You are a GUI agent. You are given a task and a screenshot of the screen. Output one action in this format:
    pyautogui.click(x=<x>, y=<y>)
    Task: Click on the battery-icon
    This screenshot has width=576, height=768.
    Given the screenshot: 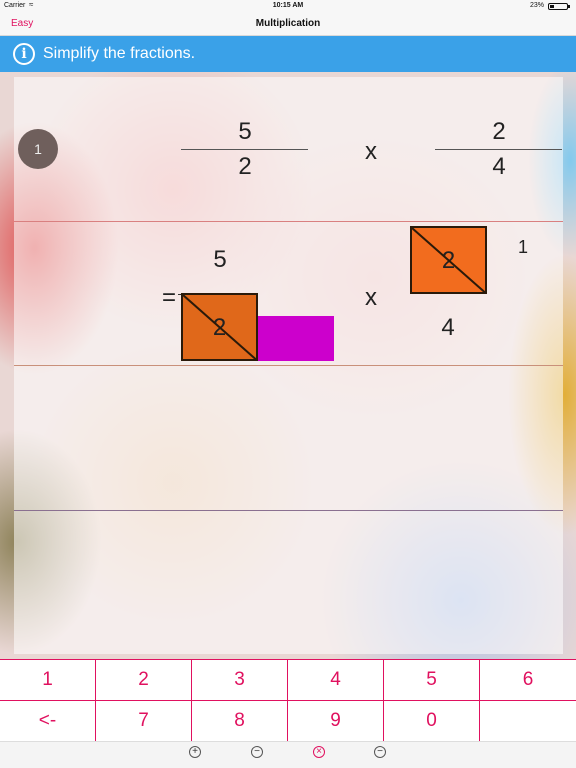 What is the action you would take?
    pyautogui.click(x=559, y=6)
    